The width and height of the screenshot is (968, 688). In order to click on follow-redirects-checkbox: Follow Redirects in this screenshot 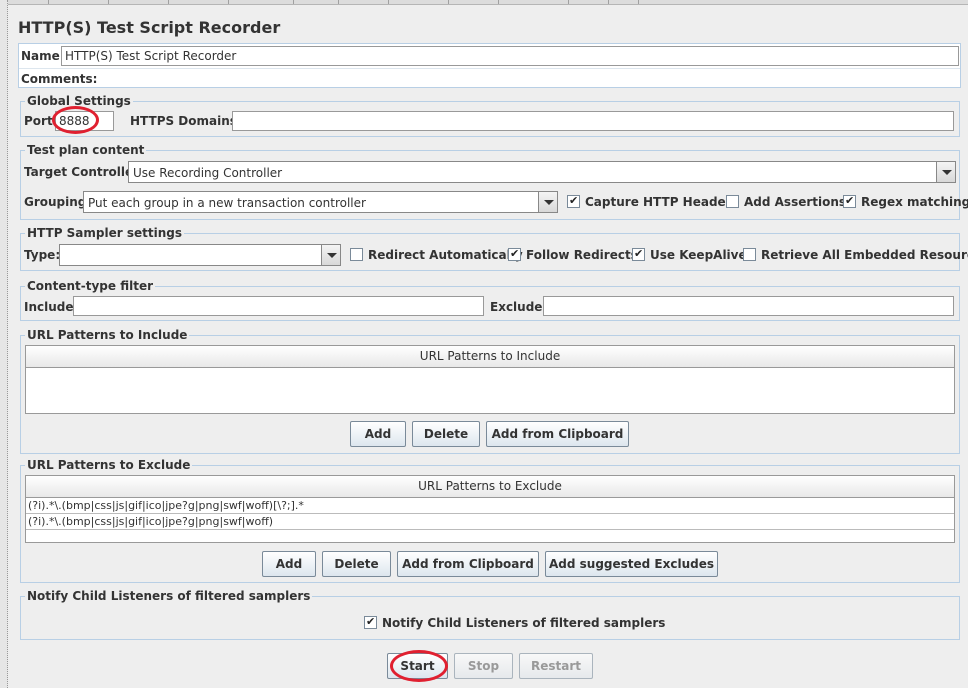, I will do `click(573, 254)`.